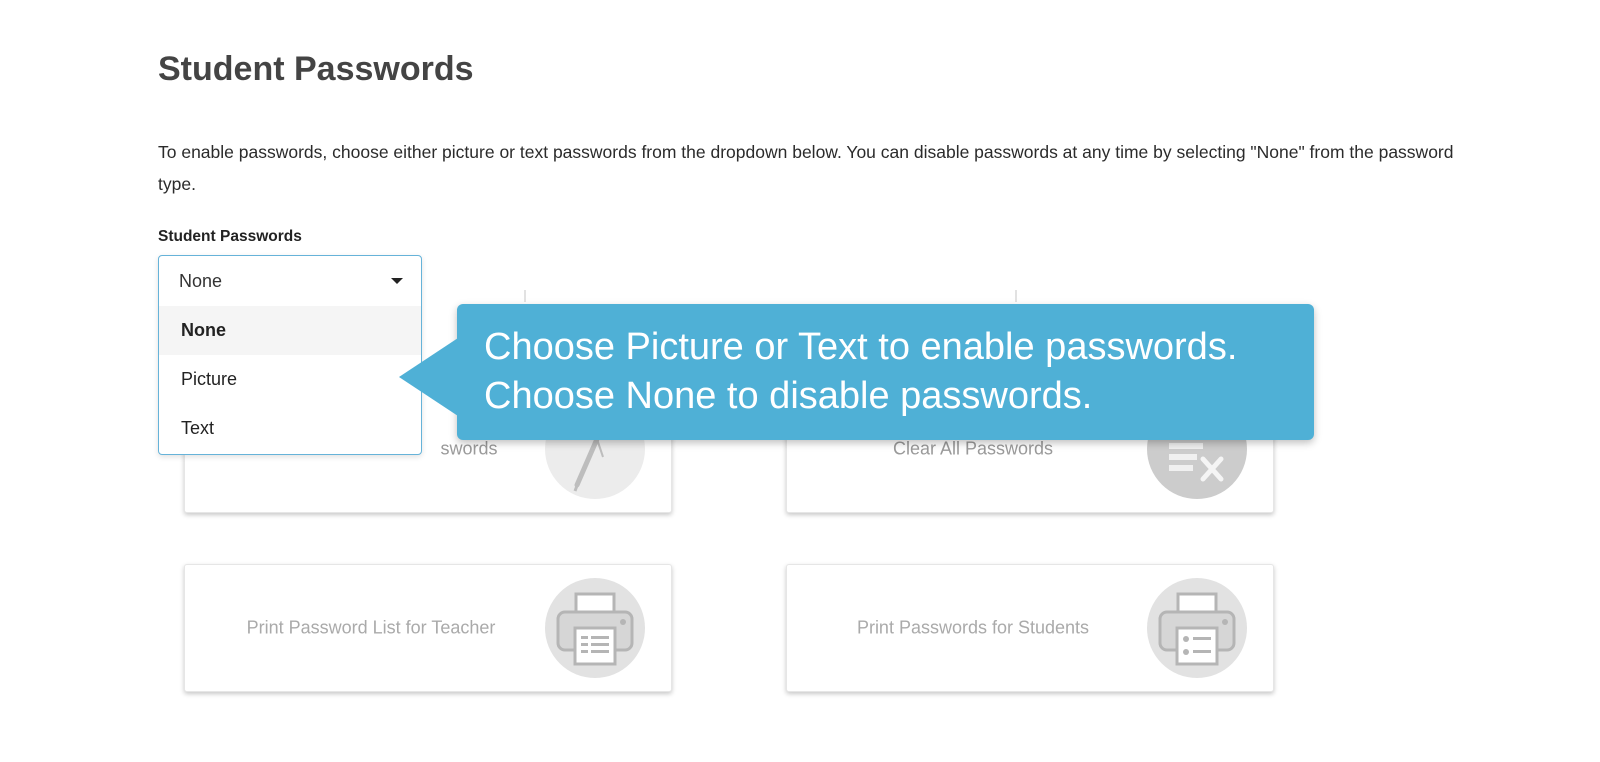 The width and height of the screenshot is (1600, 762). Describe the element at coordinates (290, 428) in the screenshot. I see `option-text: Text` at that location.